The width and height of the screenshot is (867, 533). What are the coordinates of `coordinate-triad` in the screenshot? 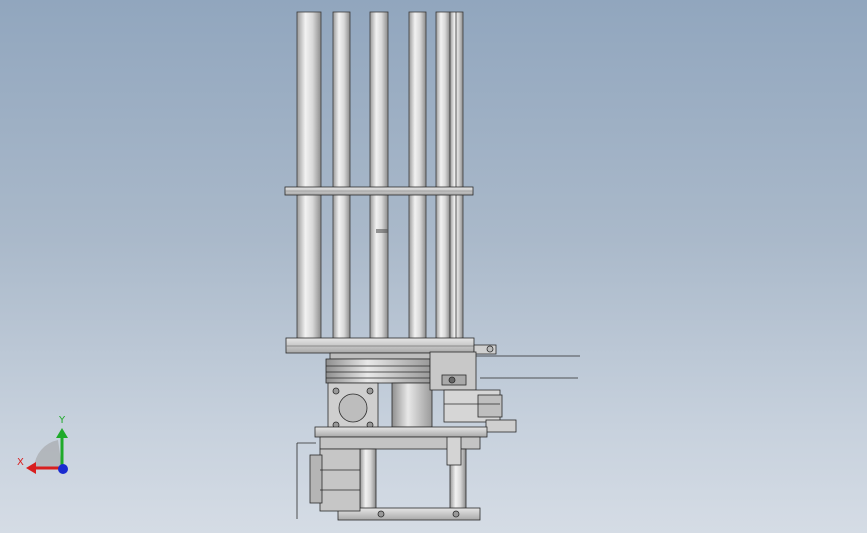 It's located at (47, 451).